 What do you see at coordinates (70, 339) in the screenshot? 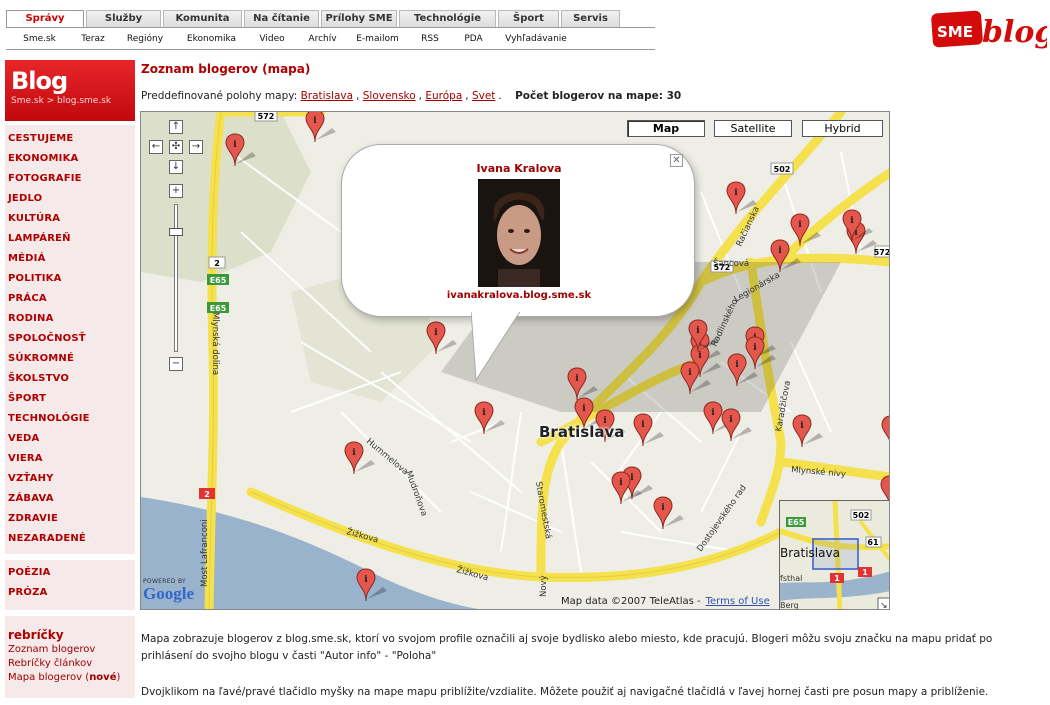
I see `category-spolocnost: SPOLOČNOSŤ` at bounding box center [70, 339].